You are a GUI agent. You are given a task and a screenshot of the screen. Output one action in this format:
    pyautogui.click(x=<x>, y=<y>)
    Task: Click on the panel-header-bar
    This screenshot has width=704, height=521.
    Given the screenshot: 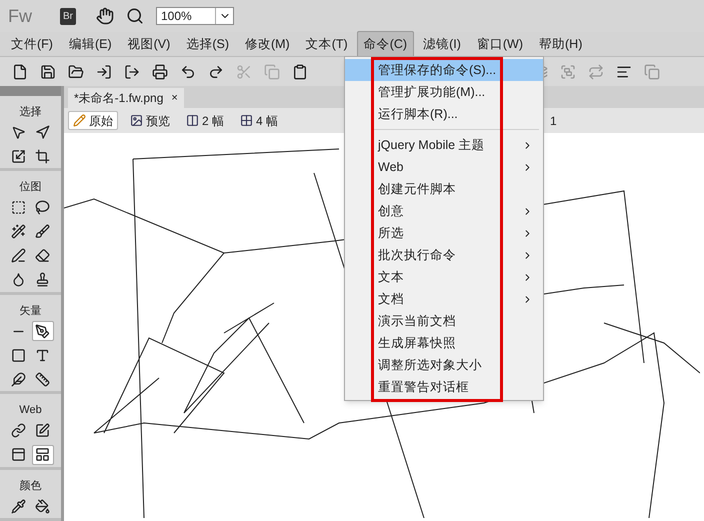 What is the action you would take?
    pyautogui.click(x=30, y=91)
    